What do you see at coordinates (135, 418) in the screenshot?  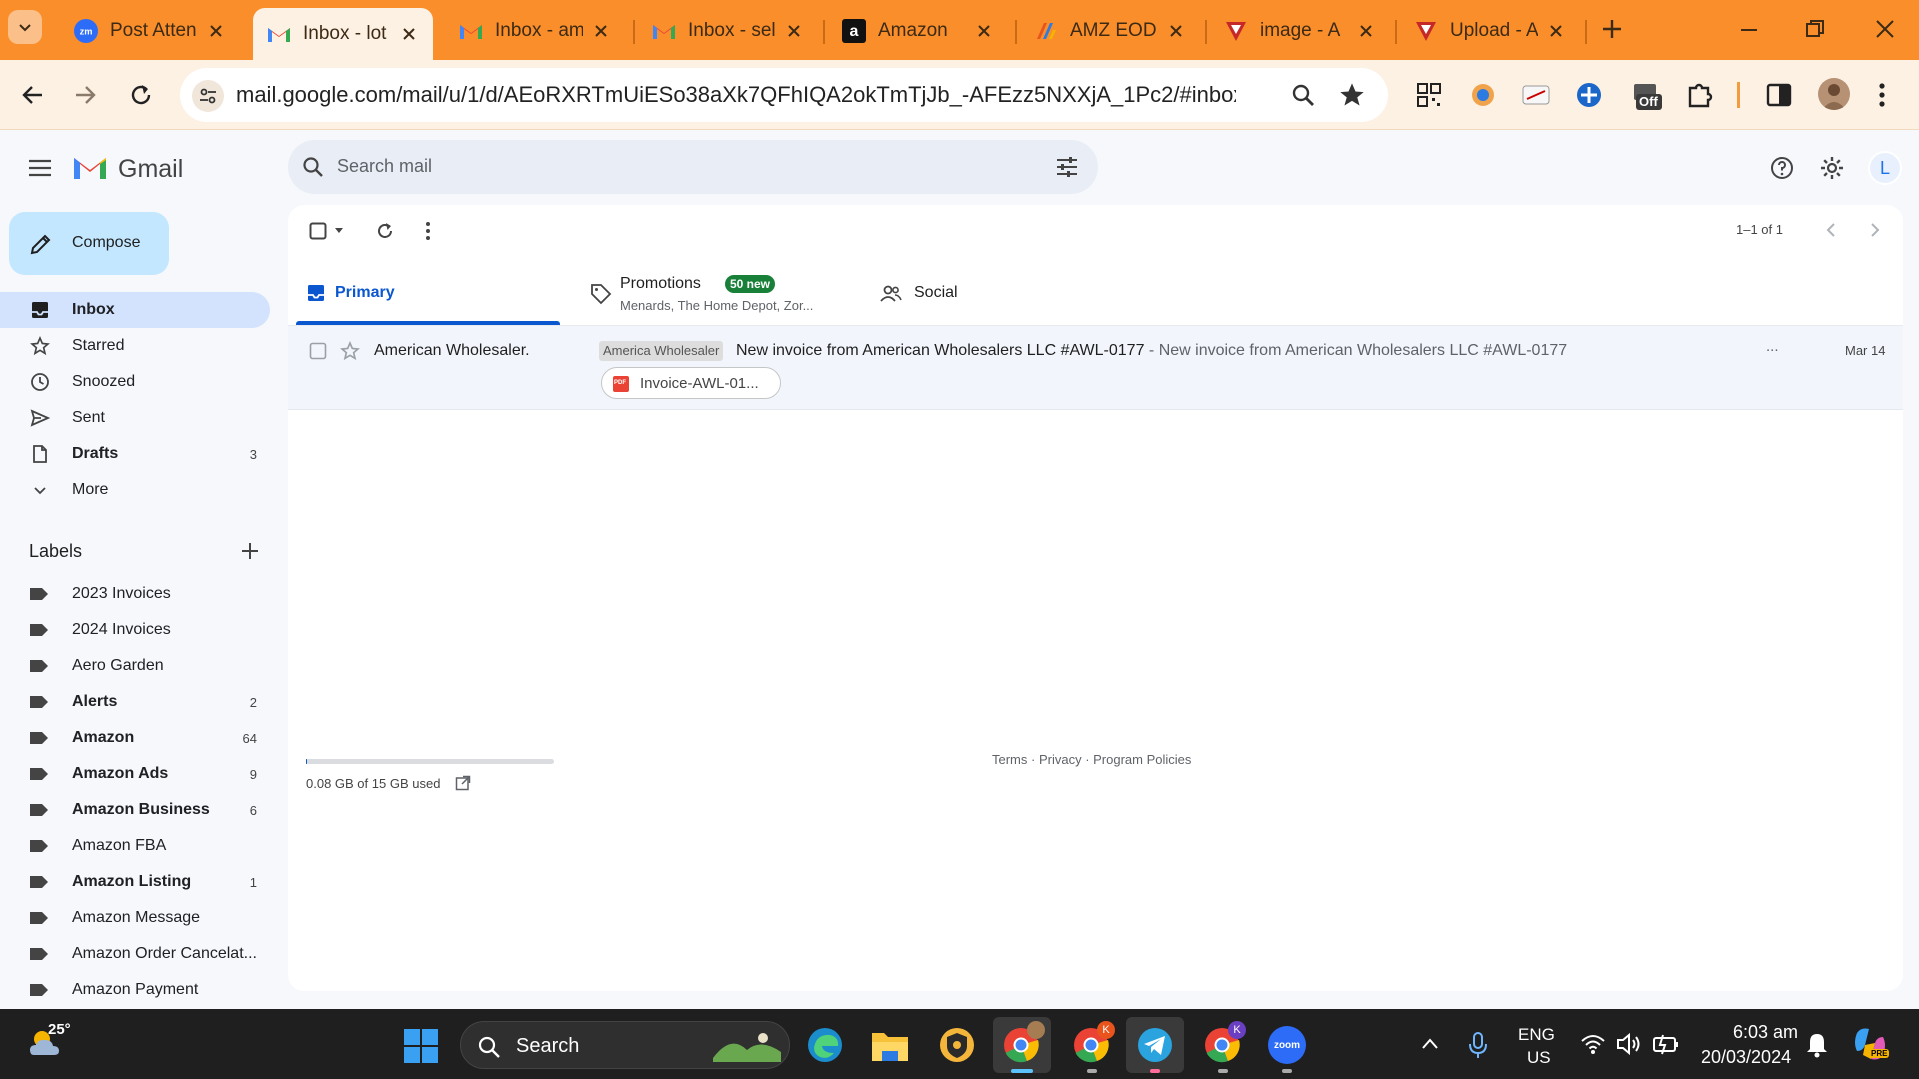 I see `sidebar-item-sent: Sent` at bounding box center [135, 418].